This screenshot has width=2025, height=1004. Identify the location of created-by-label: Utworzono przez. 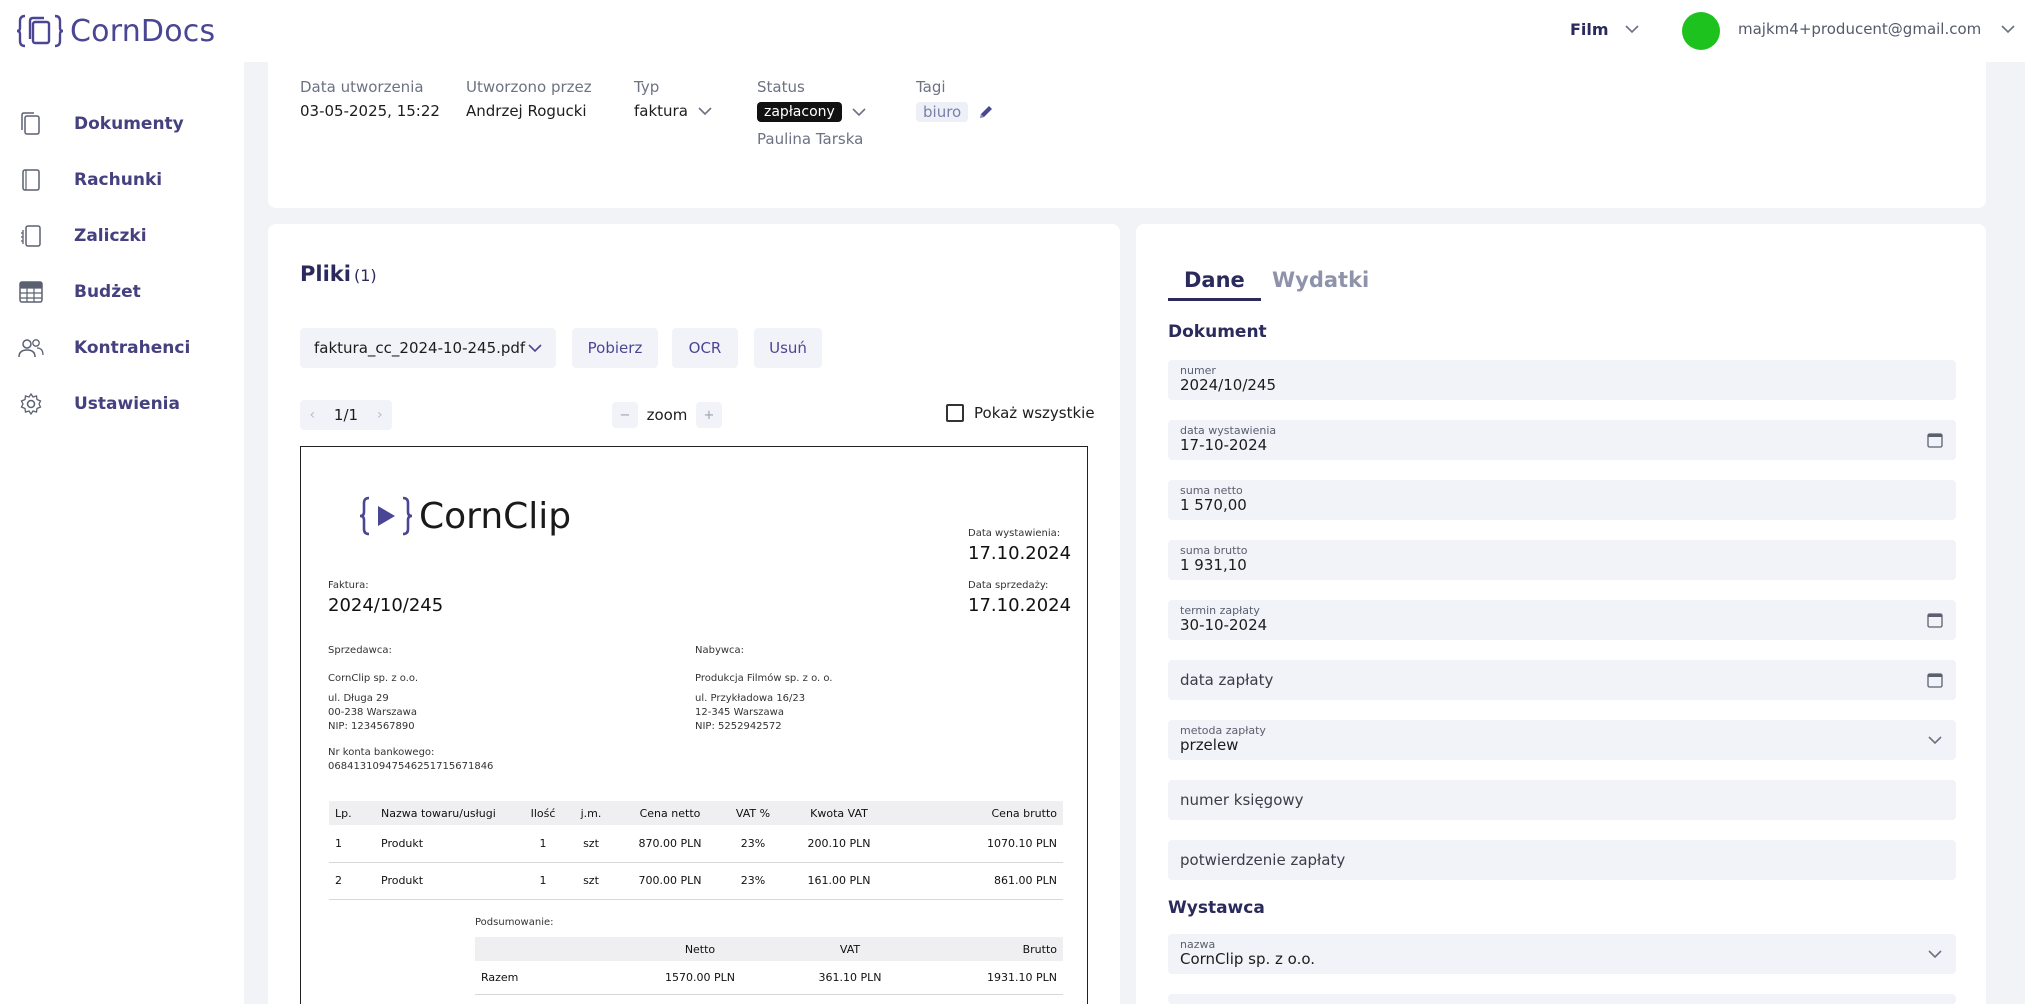
(529, 87).